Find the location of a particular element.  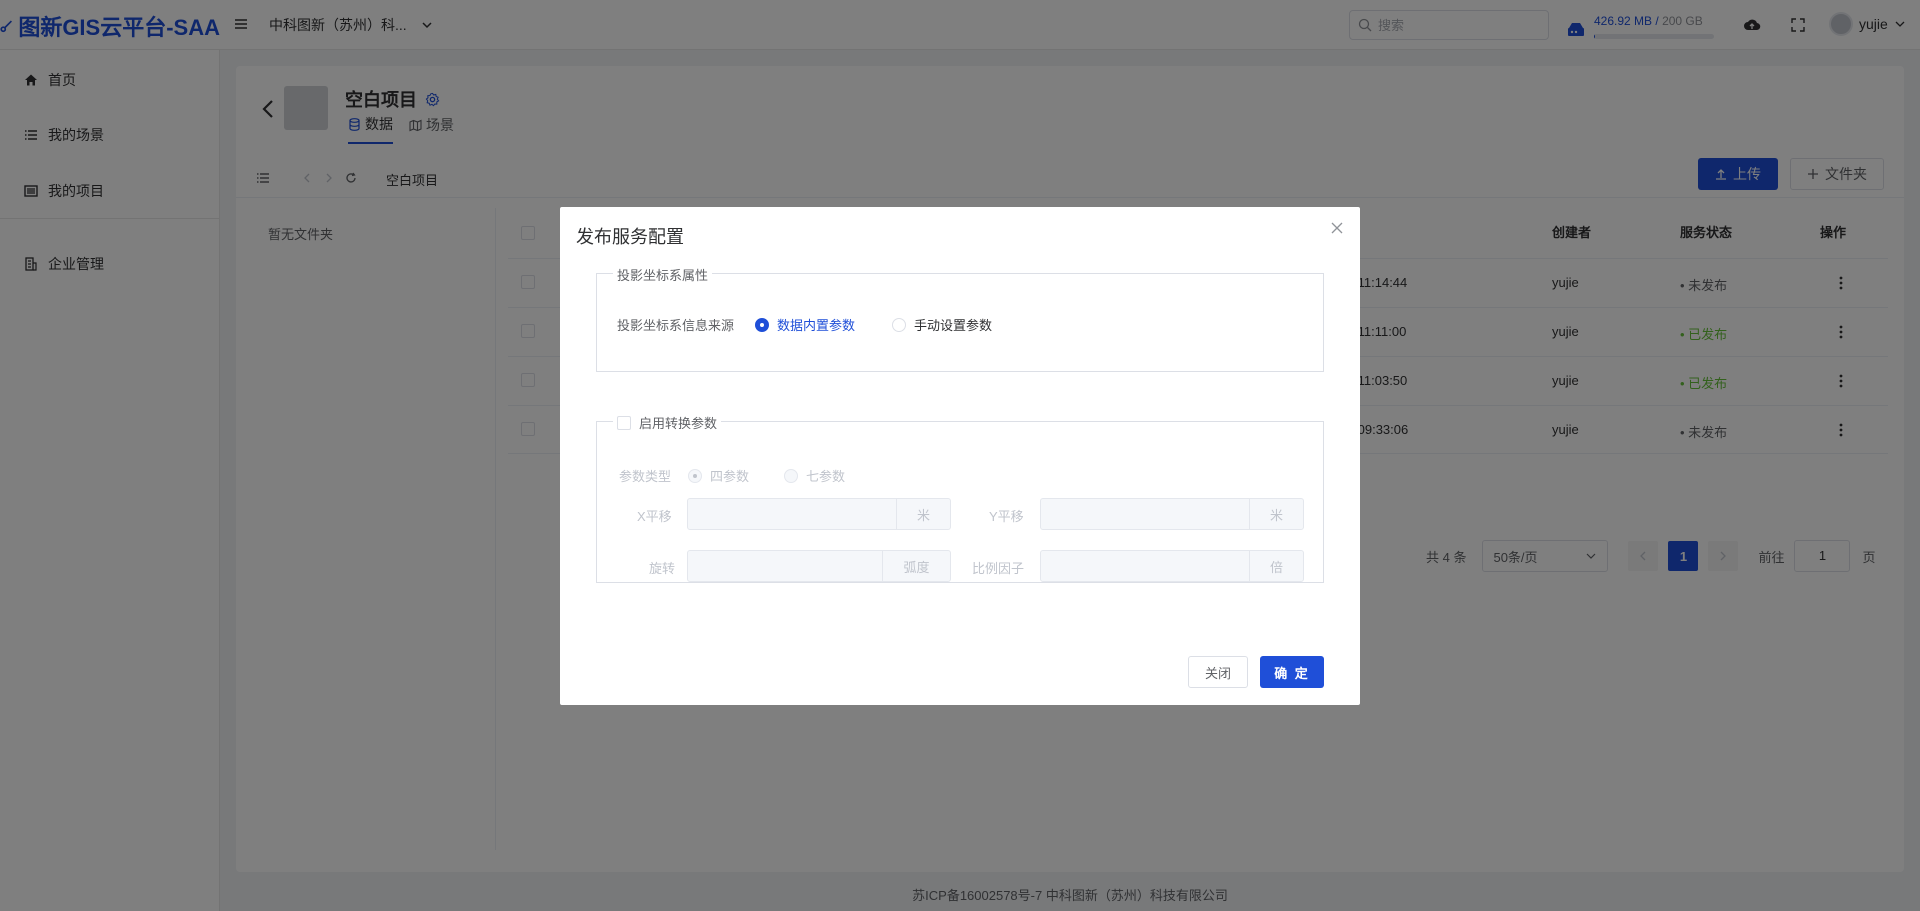

param-type-label: 参数类型 is located at coordinates (645, 476).